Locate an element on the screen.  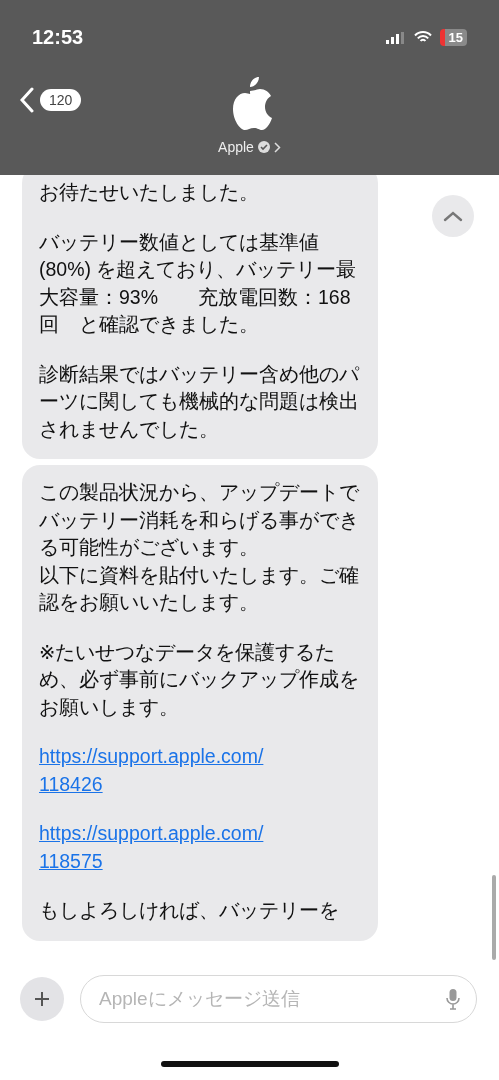
unread-count-badge: 120 is located at coordinates (61, 100).